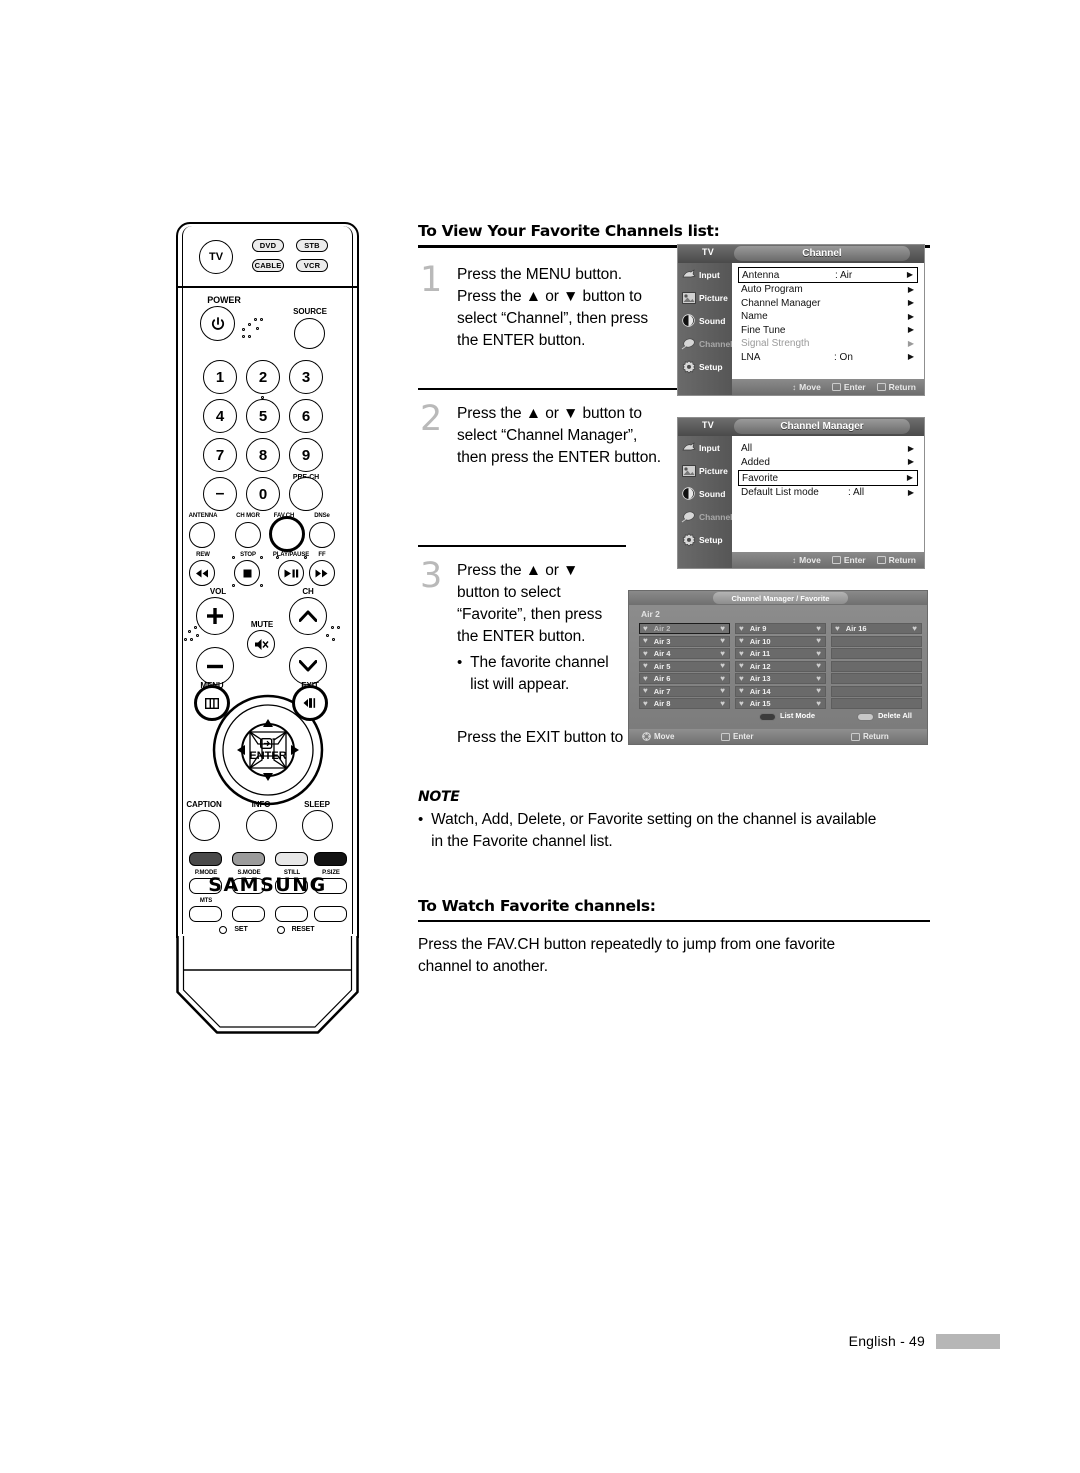  I want to click on osd3-cell-air-9: ♥ Air 9 ♥, so click(780, 628).